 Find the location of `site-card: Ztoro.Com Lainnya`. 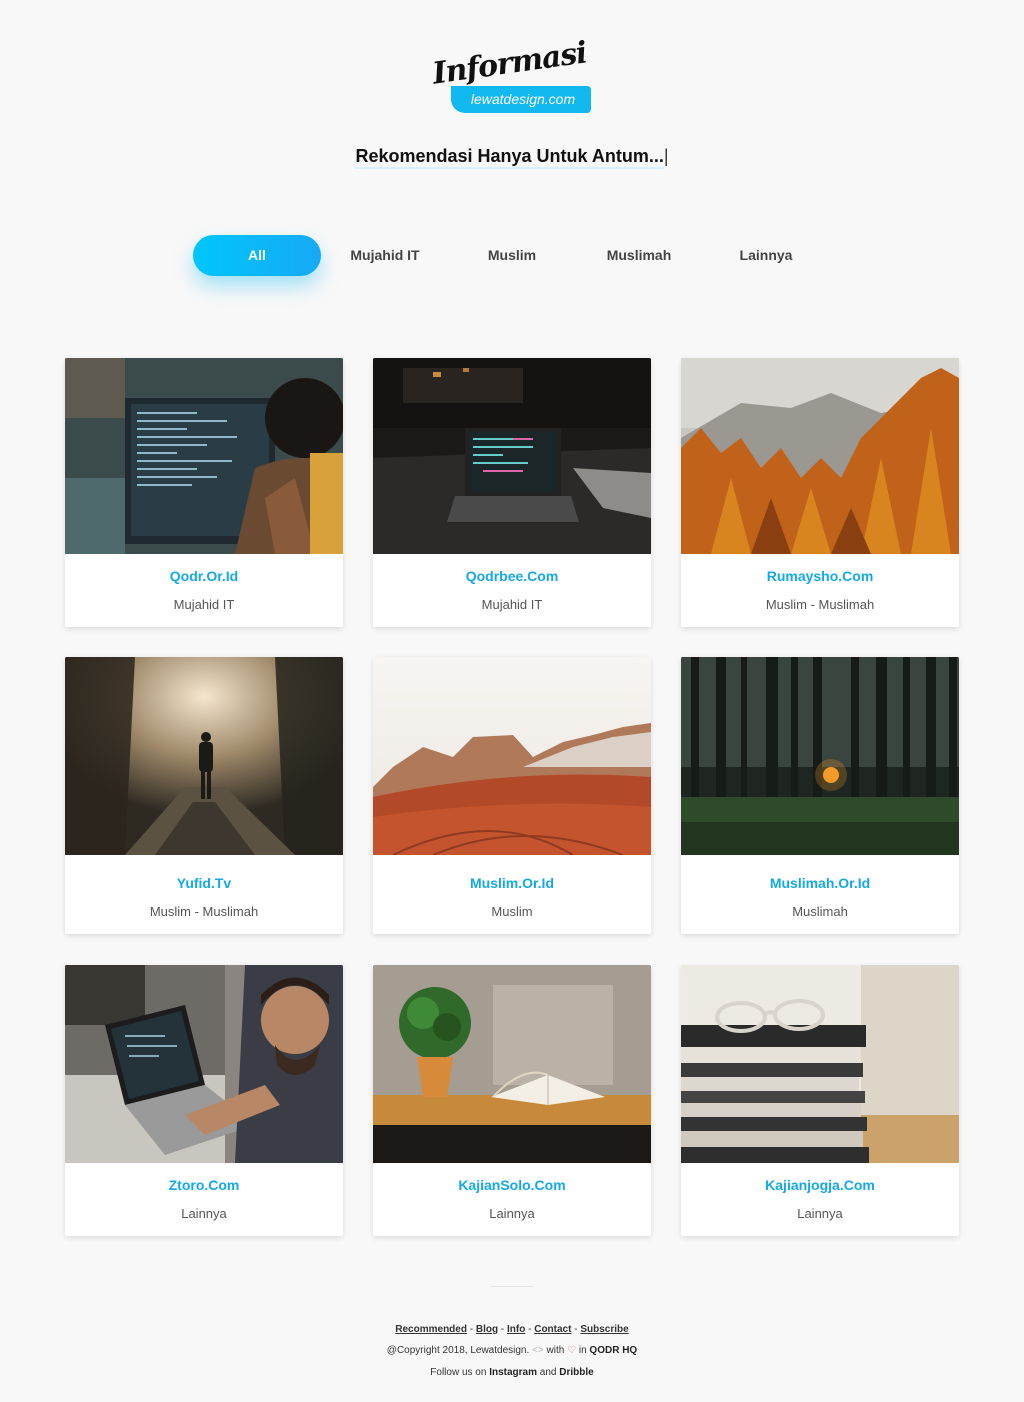

site-card: Ztoro.Com Lainnya is located at coordinates (204, 1100).